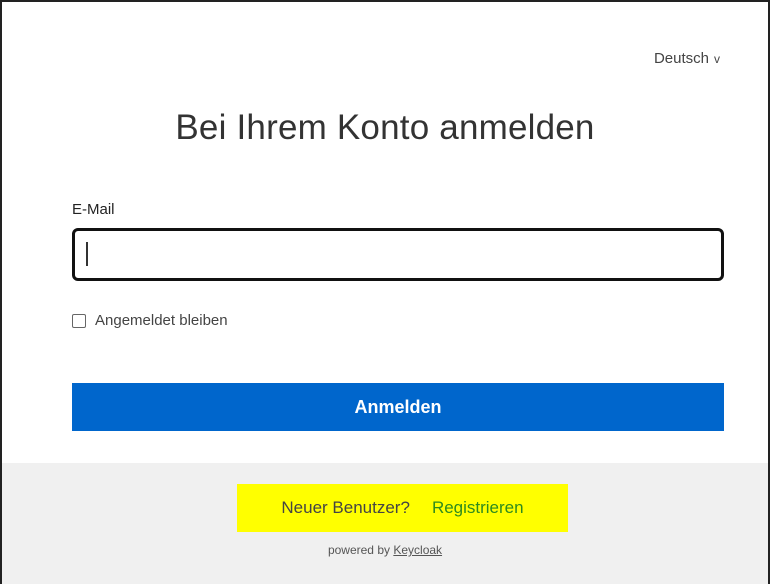  I want to click on new-user-text: Neuer Benutzer?, so click(345, 507).